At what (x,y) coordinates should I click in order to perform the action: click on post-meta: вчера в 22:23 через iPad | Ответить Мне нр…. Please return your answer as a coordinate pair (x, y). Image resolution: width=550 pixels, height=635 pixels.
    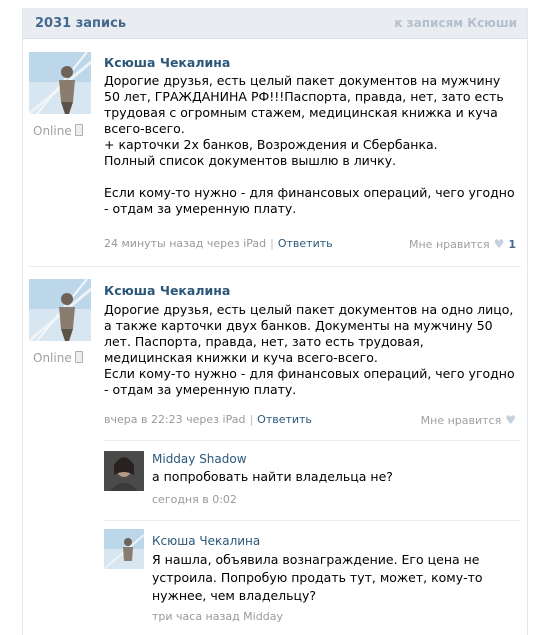
    Looking at the image, I should click on (310, 420).